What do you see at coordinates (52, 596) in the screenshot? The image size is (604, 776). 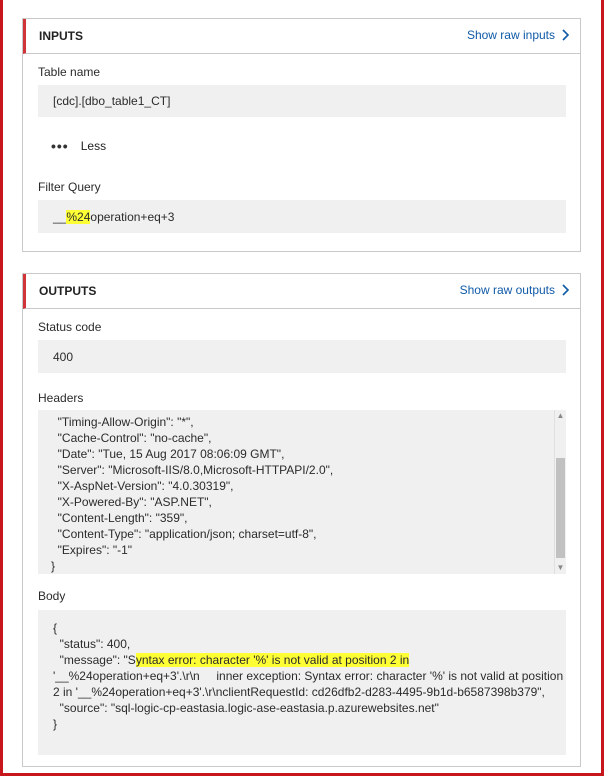 I see `body-label: Body` at bounding box center [52, 596].